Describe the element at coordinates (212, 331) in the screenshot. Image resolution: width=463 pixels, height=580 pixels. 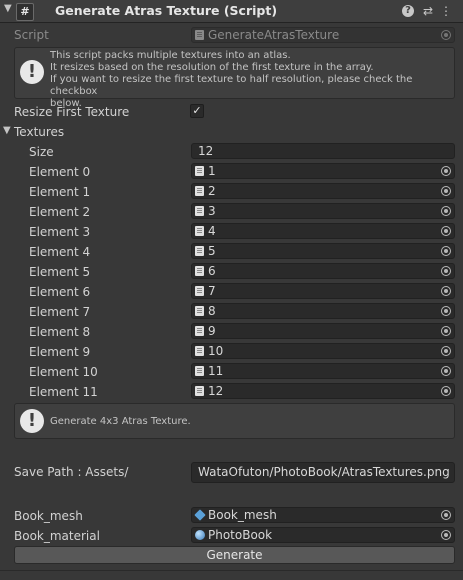
I see `element-value: 9` at that location.